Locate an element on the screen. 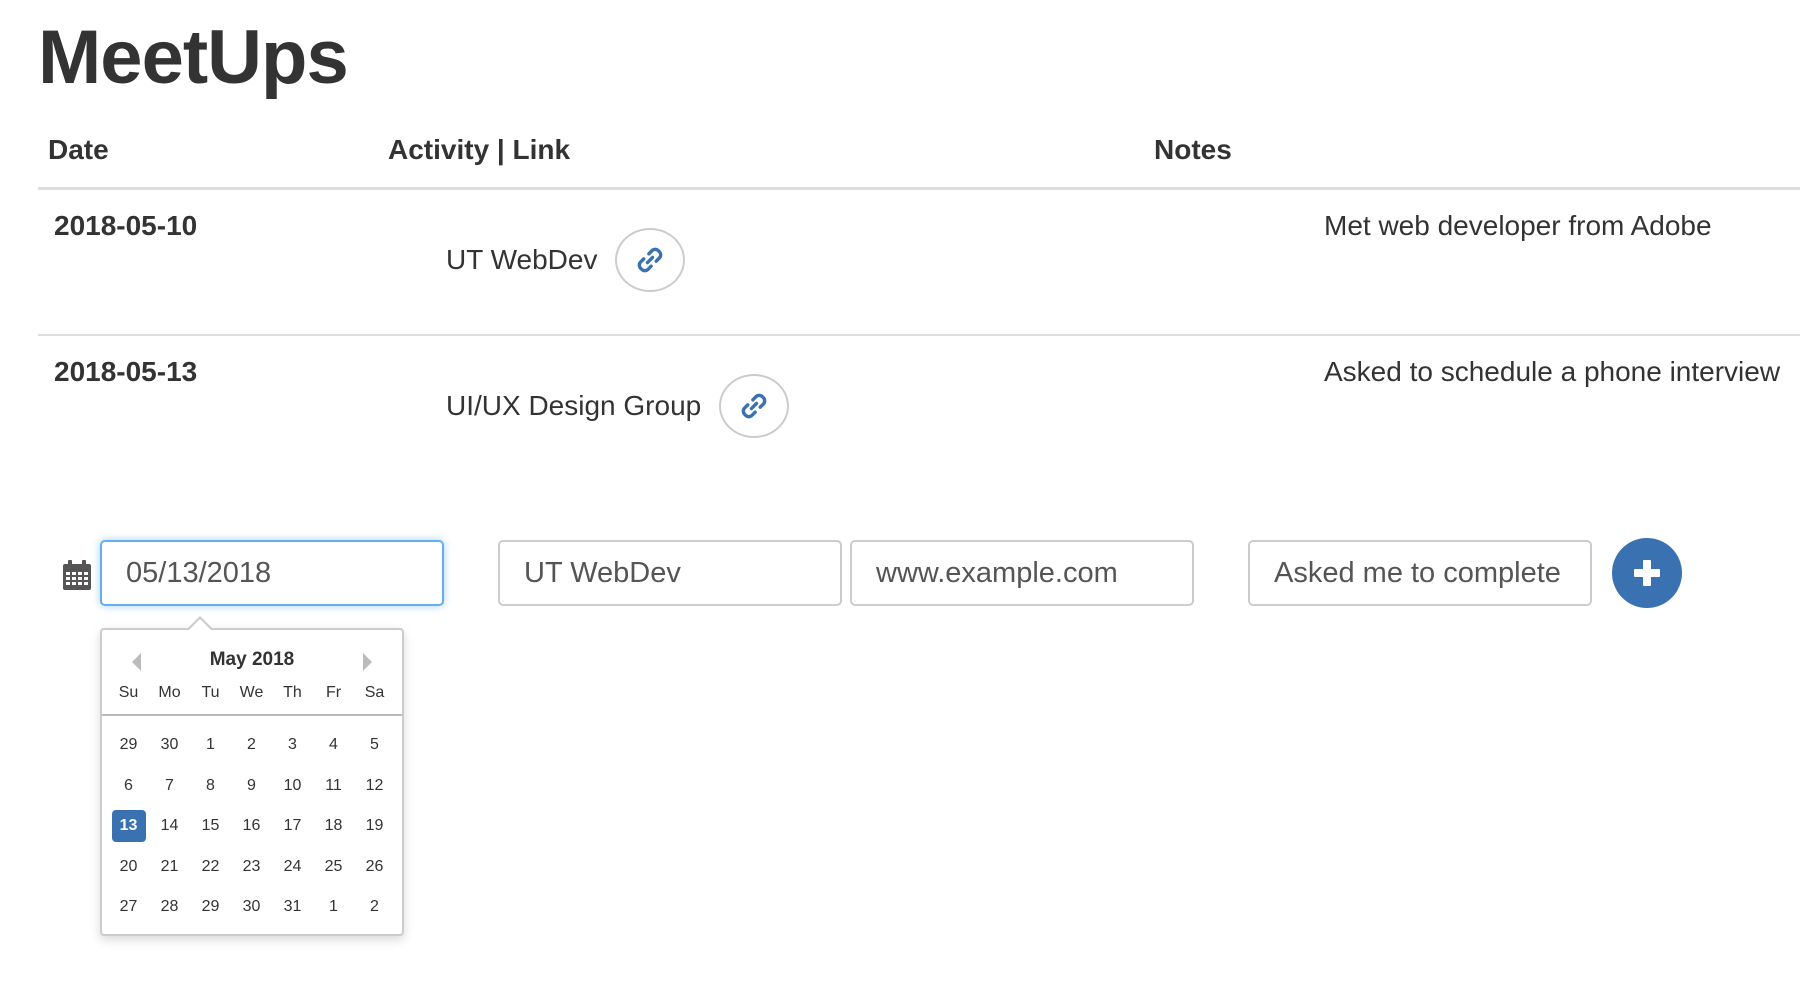  datepicker-day: 18 is located at coordinates (334, 826).